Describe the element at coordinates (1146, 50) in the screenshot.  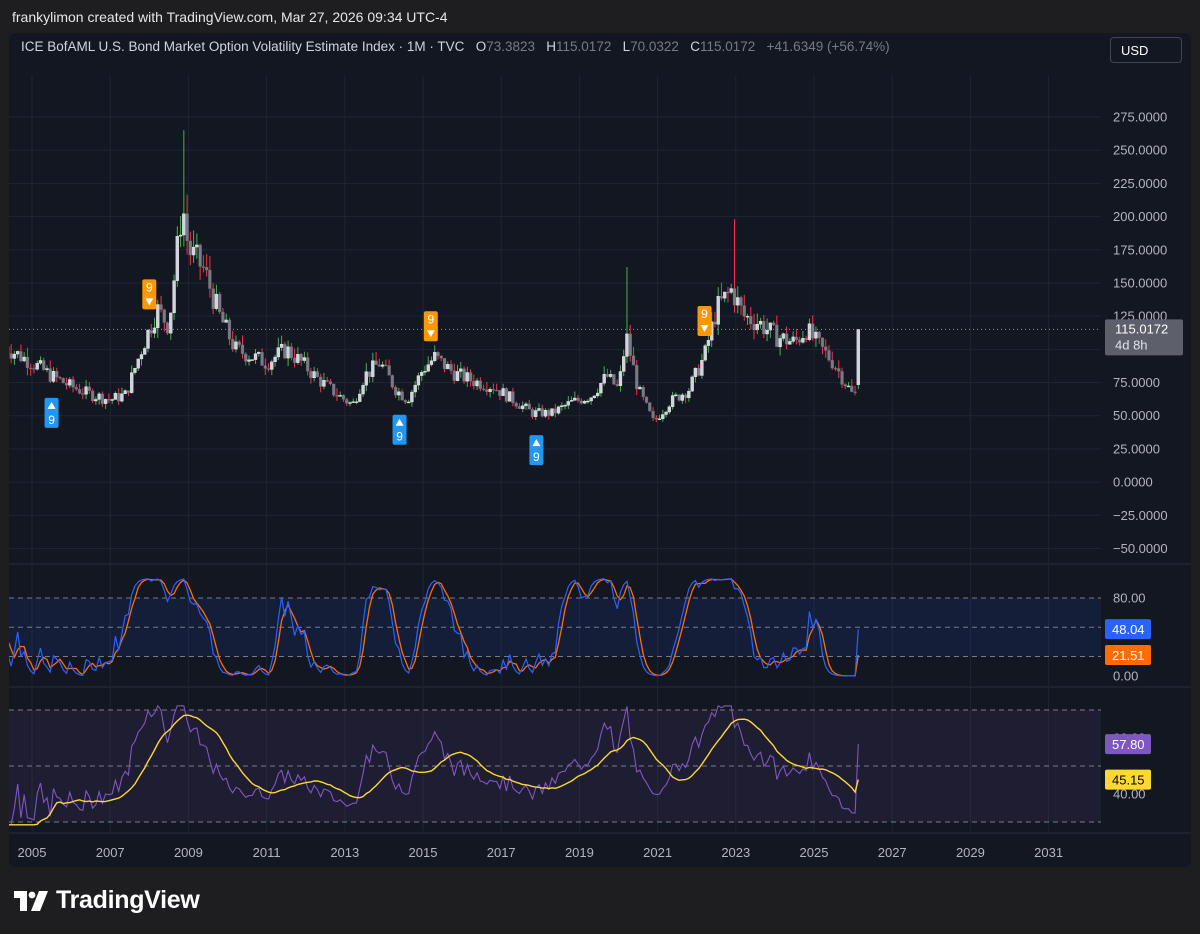
I see `currency-button: USD` at that location.